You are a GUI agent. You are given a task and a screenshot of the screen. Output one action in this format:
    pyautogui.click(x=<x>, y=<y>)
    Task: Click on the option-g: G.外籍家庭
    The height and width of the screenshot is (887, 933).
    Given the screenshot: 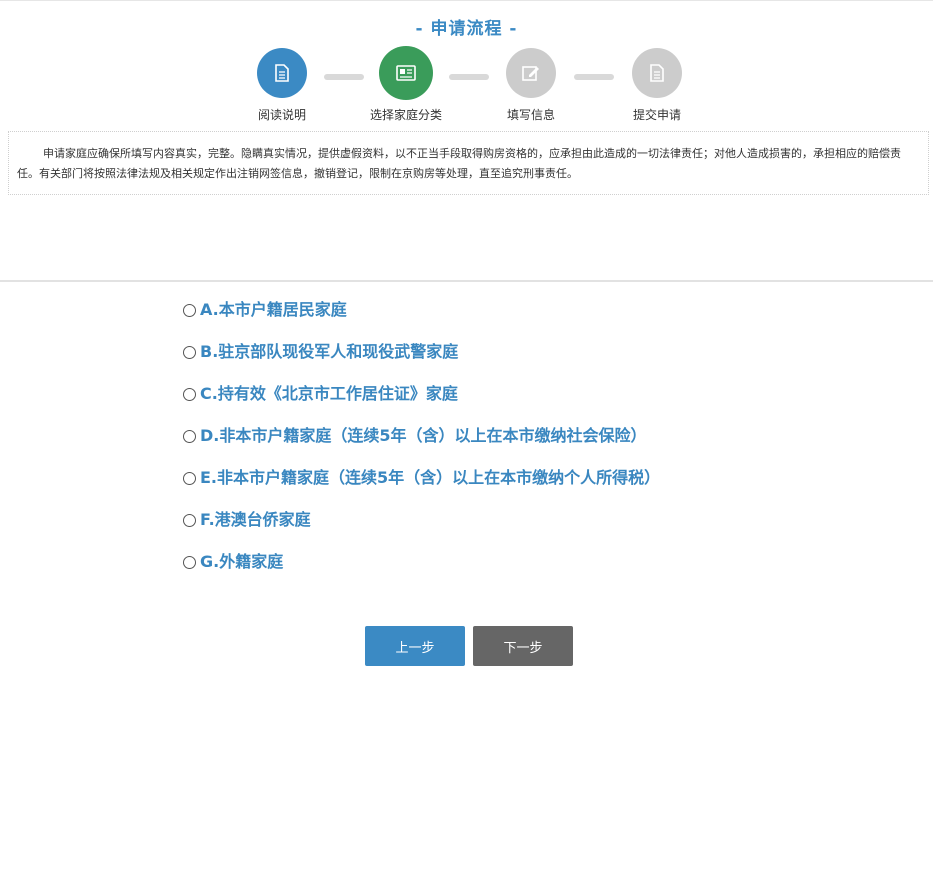 What is the action you would take?
    pyautogui.click(x=483, y=571)
    